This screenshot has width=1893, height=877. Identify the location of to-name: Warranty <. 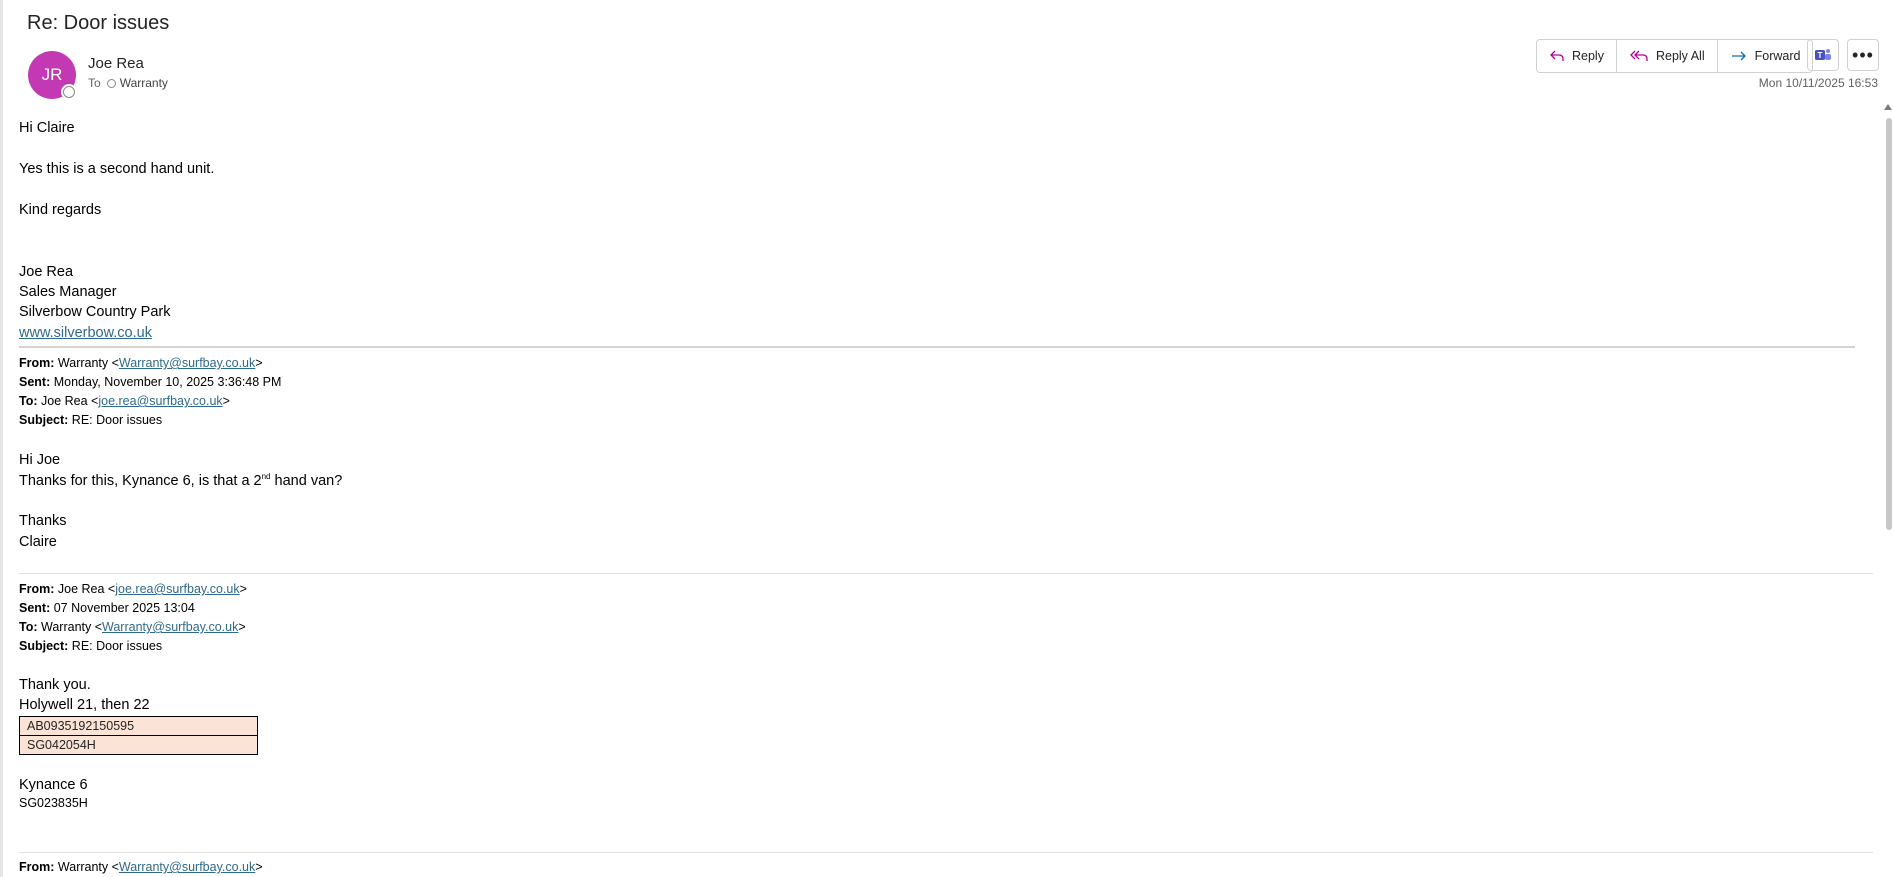
(72, 627).